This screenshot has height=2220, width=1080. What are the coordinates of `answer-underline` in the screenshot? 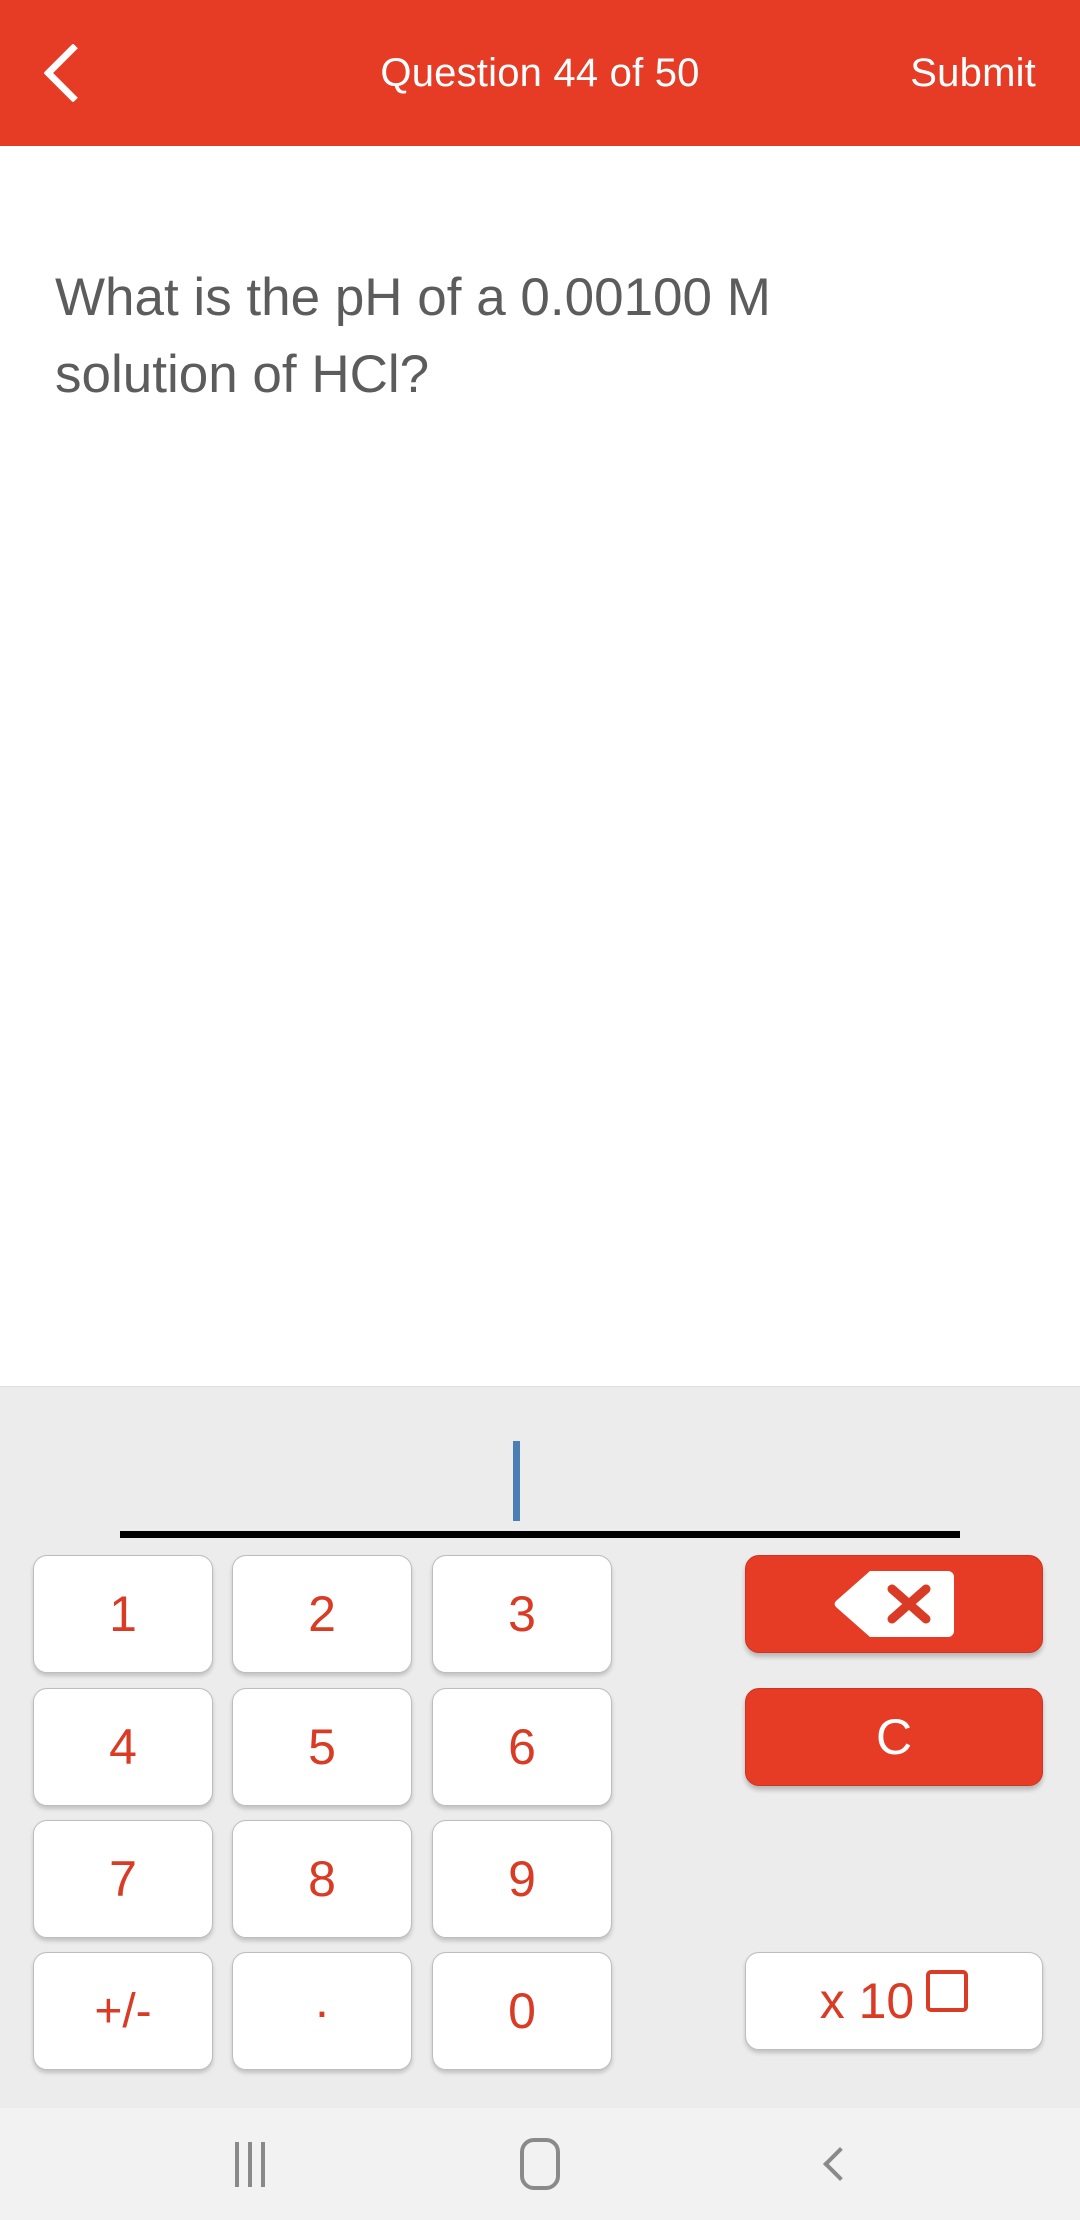 It's located at (540, 1534).